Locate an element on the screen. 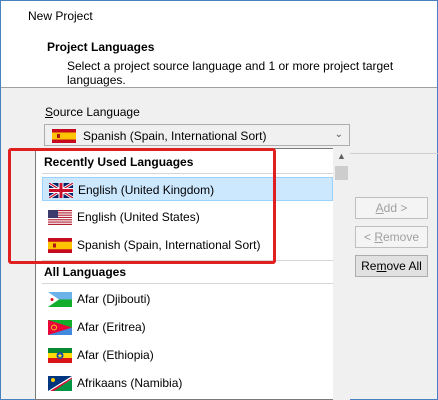 The width and height of the screenshot is (438, 400). window-title: New Project is located at coordinates (60, 16).